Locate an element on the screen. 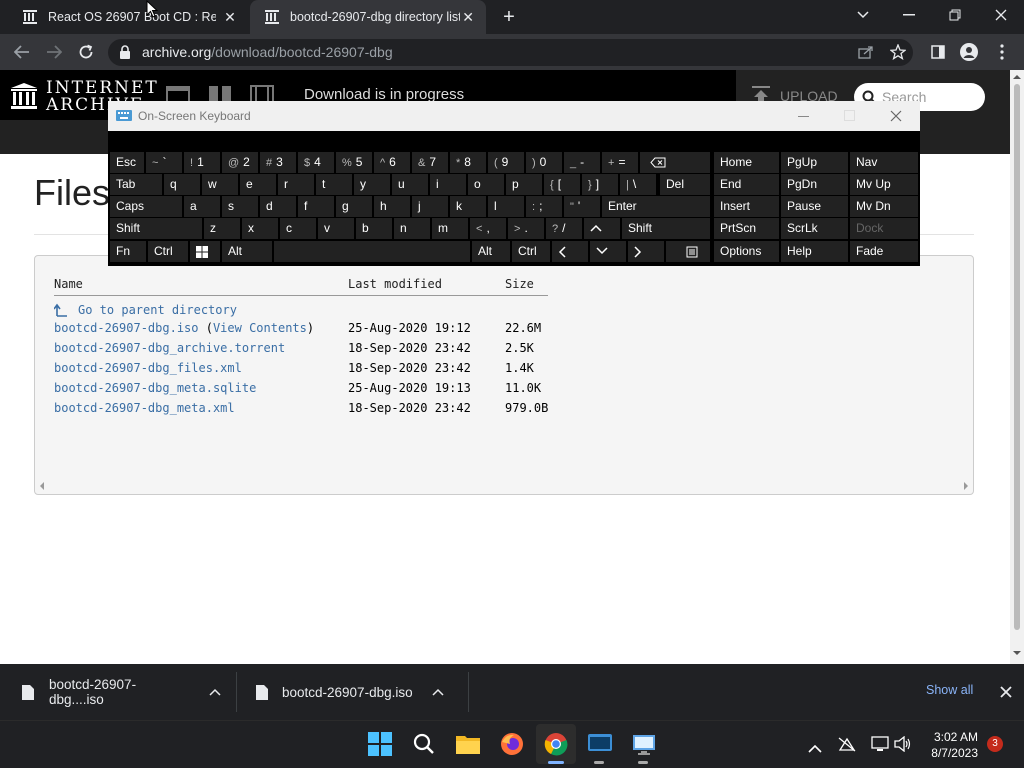 This screenshot has width=1024, height=768. volume-icon is located at coordinates (903, 746).